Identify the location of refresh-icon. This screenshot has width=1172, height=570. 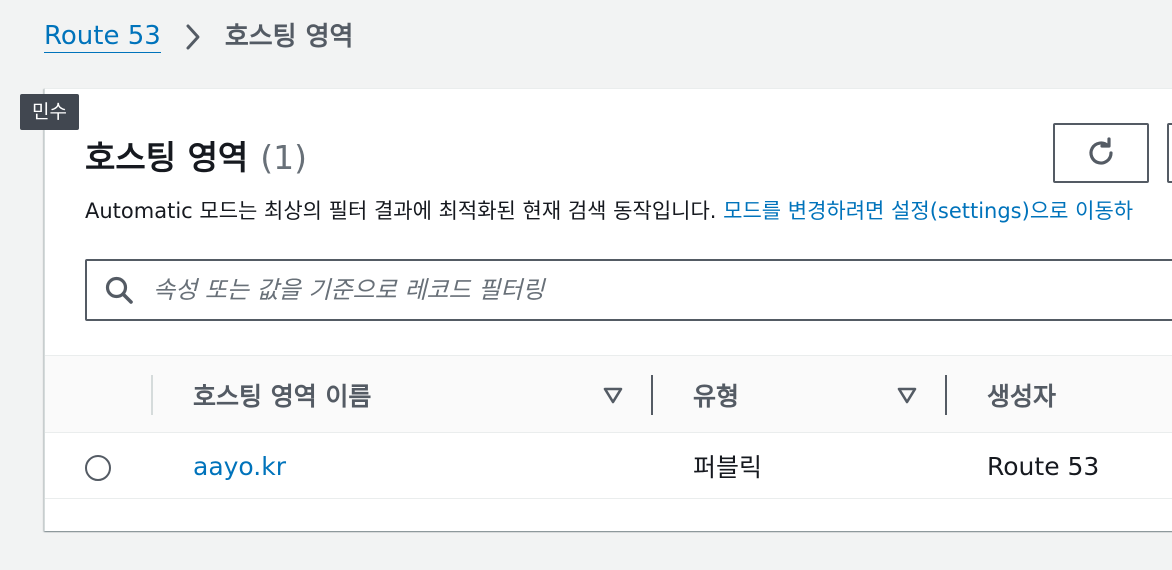
(1101, 153).